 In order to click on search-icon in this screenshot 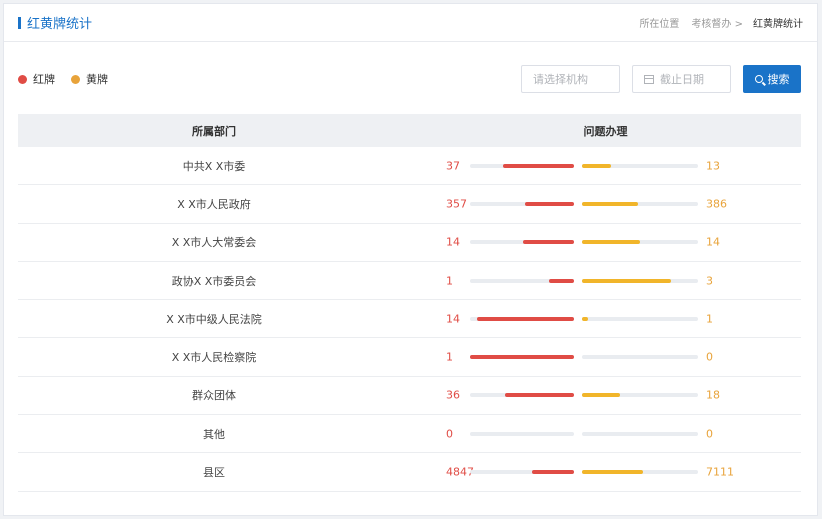, I will do `click(758, 79)`.